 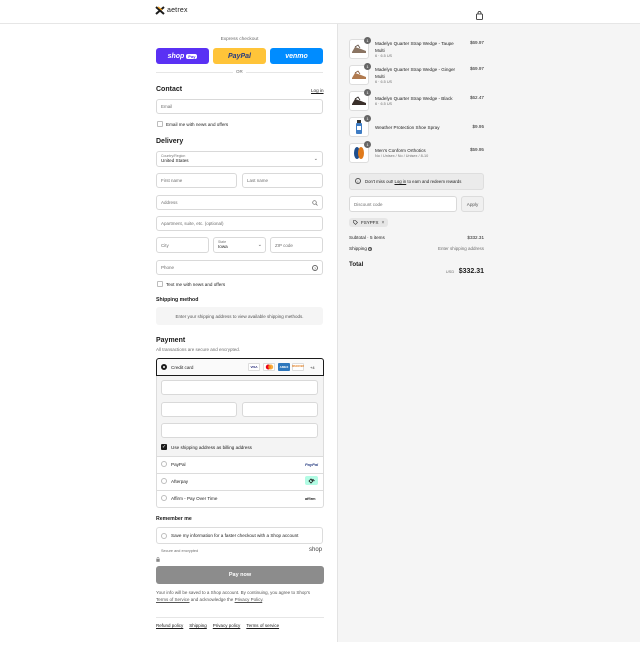 What do you see at coordinates (434, 181) in the screenshot?
I see `rewards-post: to earn and redeem rewards` at bounding box center [434, 181].